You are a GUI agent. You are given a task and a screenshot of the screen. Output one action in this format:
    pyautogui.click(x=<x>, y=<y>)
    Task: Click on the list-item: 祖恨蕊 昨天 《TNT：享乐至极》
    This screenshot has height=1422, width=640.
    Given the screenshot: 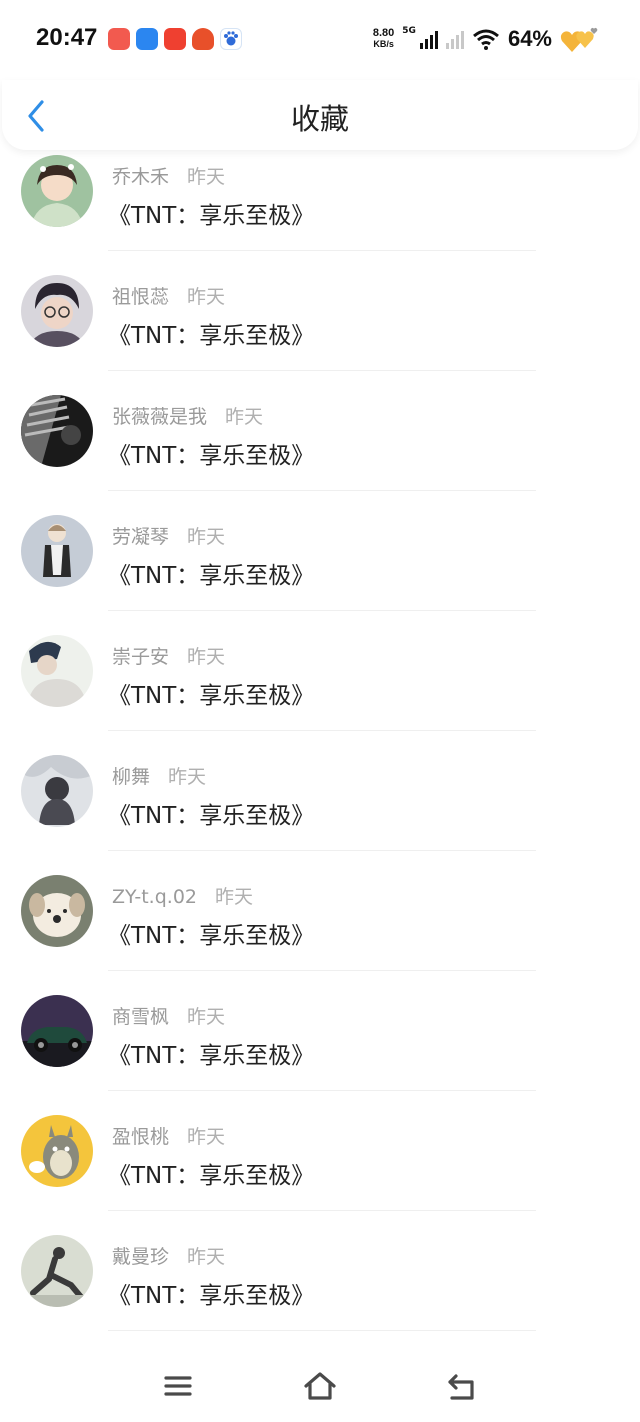 What is the action you would take?
    pyautogui.click(x=320, y=330)
    